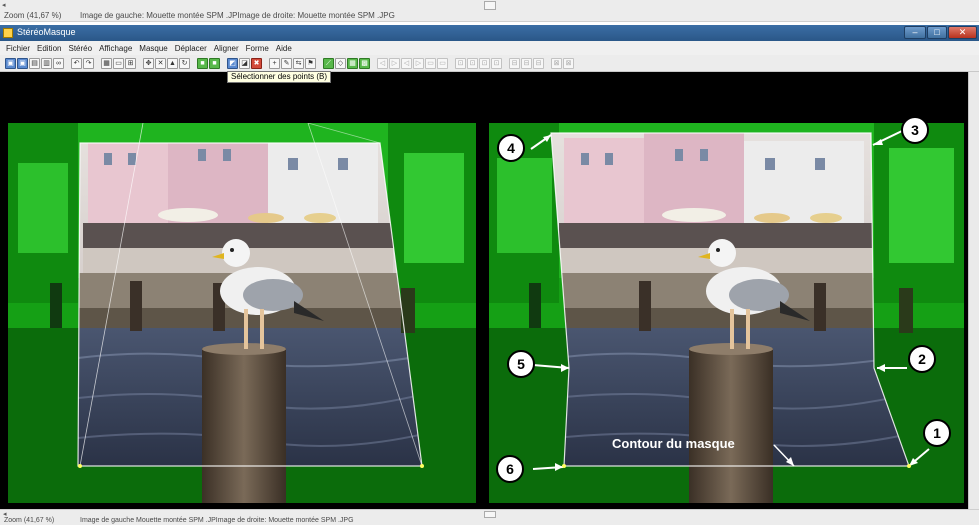 The width and height of the screenshot is (979, 525). I want to click on pen-icon: ✎, so click(286, 63).